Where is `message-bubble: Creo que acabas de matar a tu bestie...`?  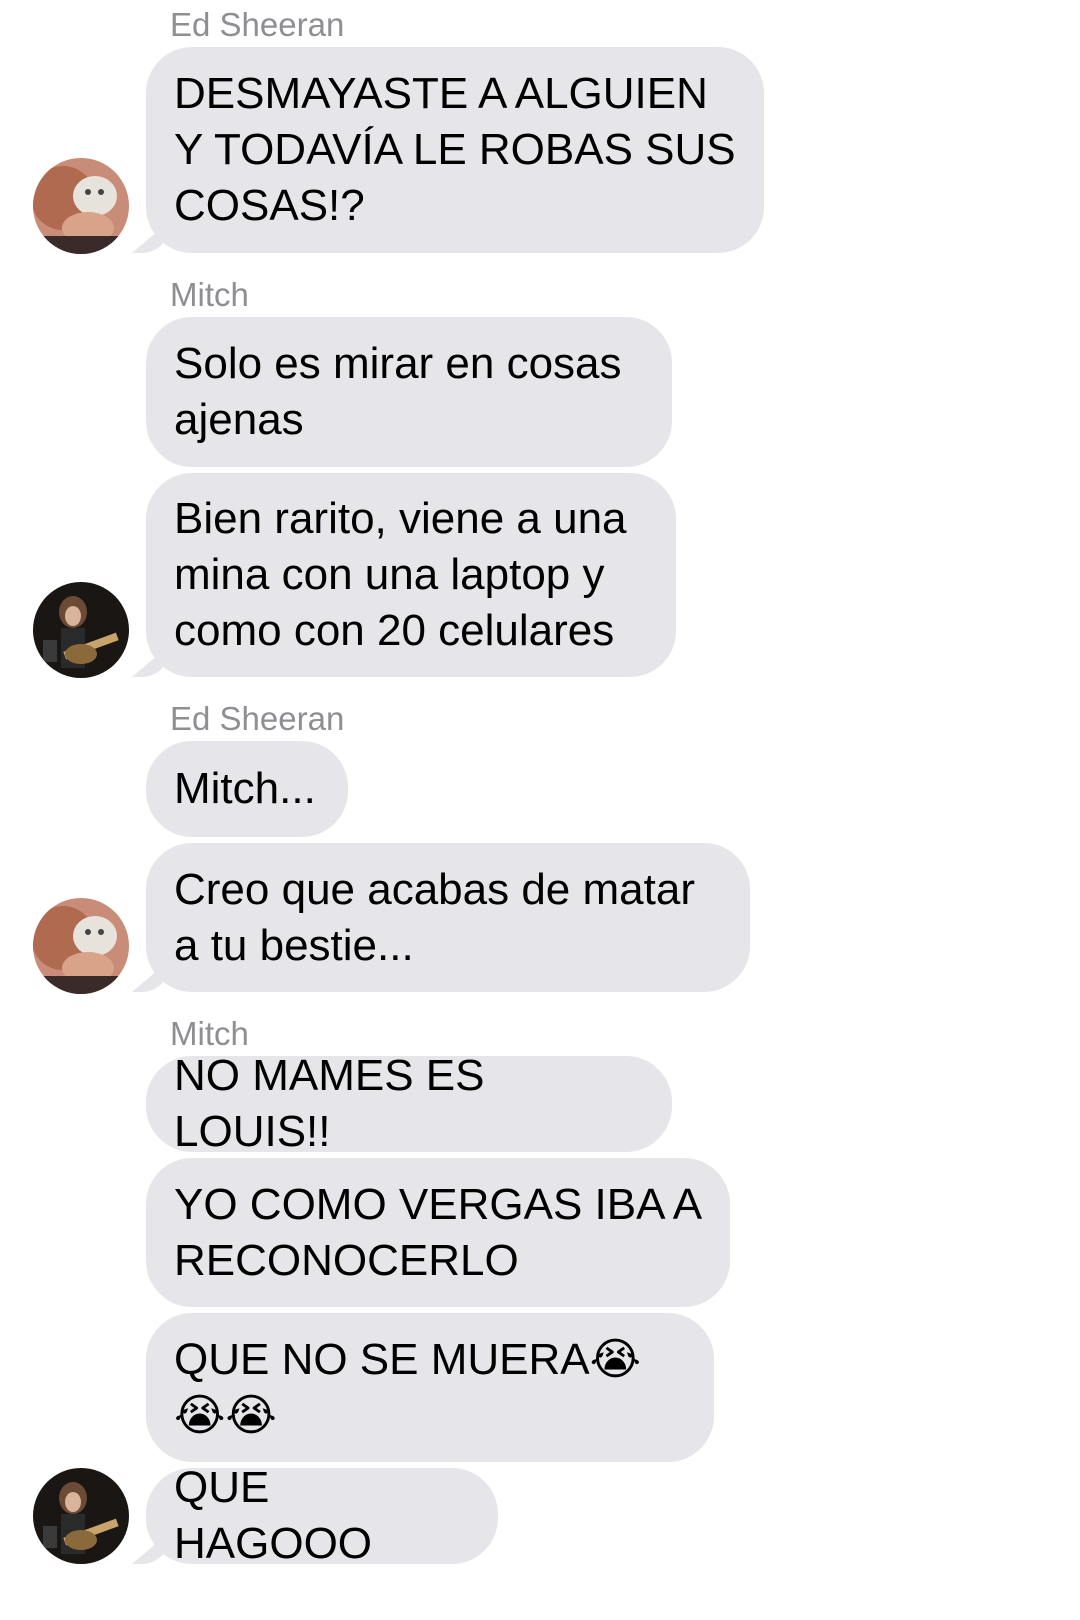
message-bubble: Creo que acabas de matar a tu bestie... is located at coordinates (448, 917).